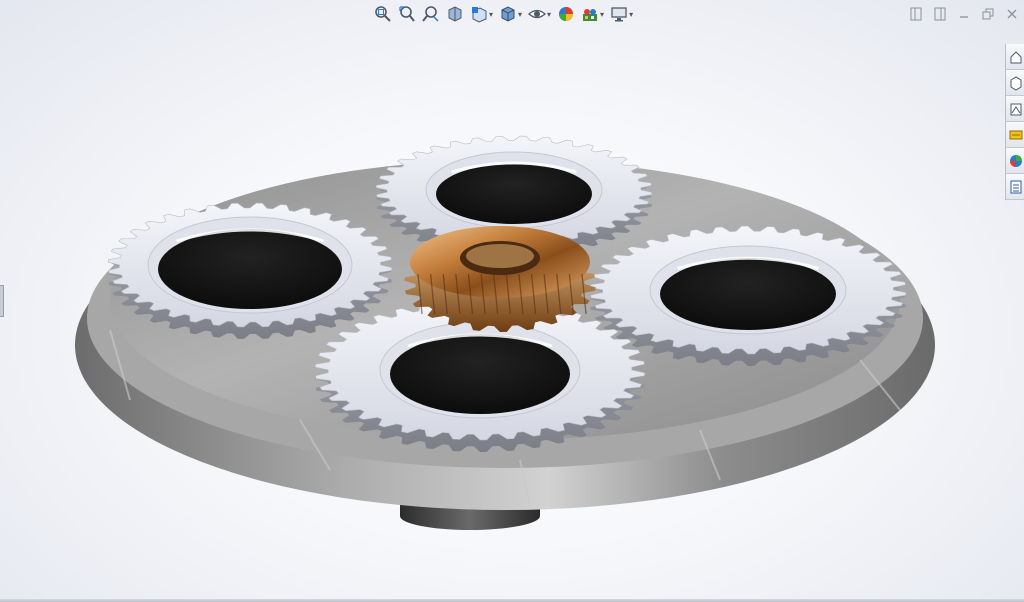  I want to click on task-pane, so click(1014, 122).